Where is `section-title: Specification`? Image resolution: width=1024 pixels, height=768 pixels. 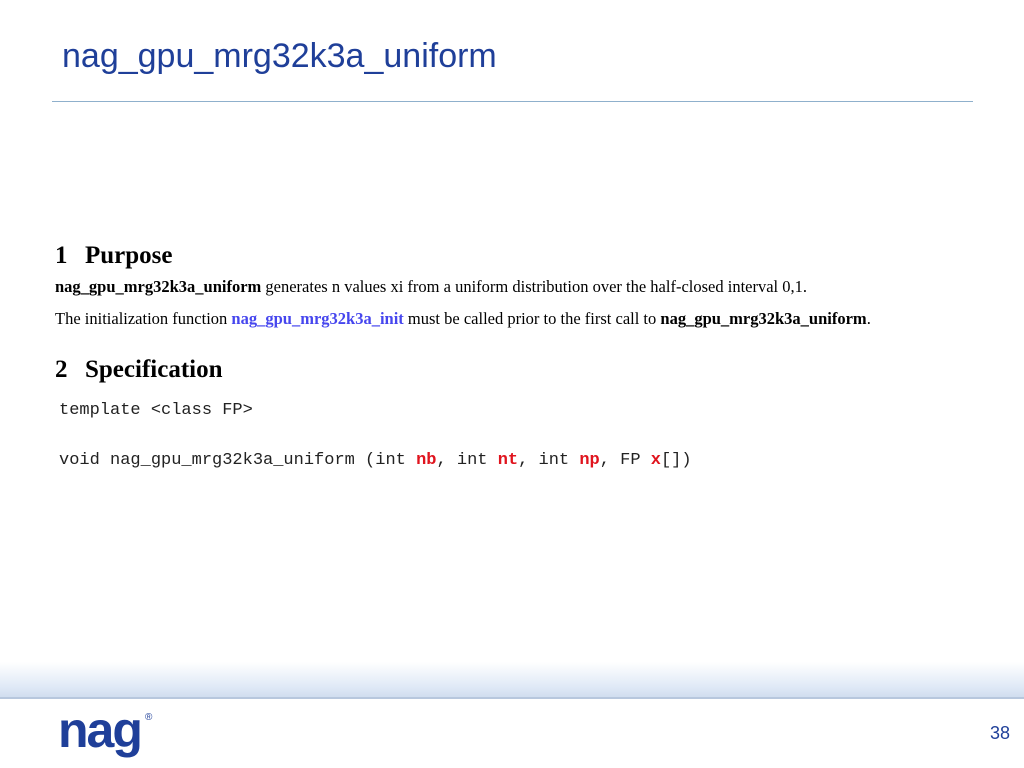 section-title: Specification is located at coordinates (154, 369).